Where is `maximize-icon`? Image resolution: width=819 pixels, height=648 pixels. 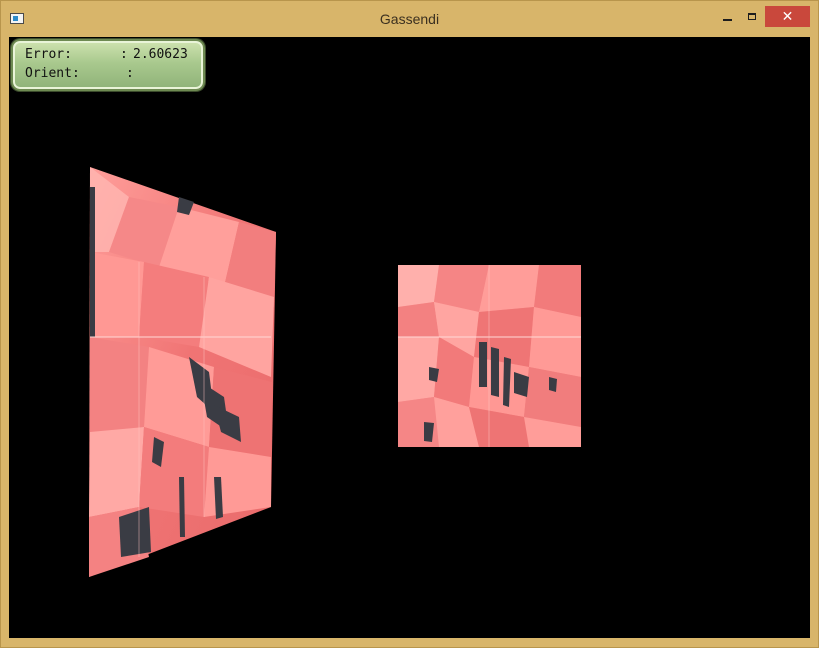
maximize-icon is located at coordinates (752, 16).